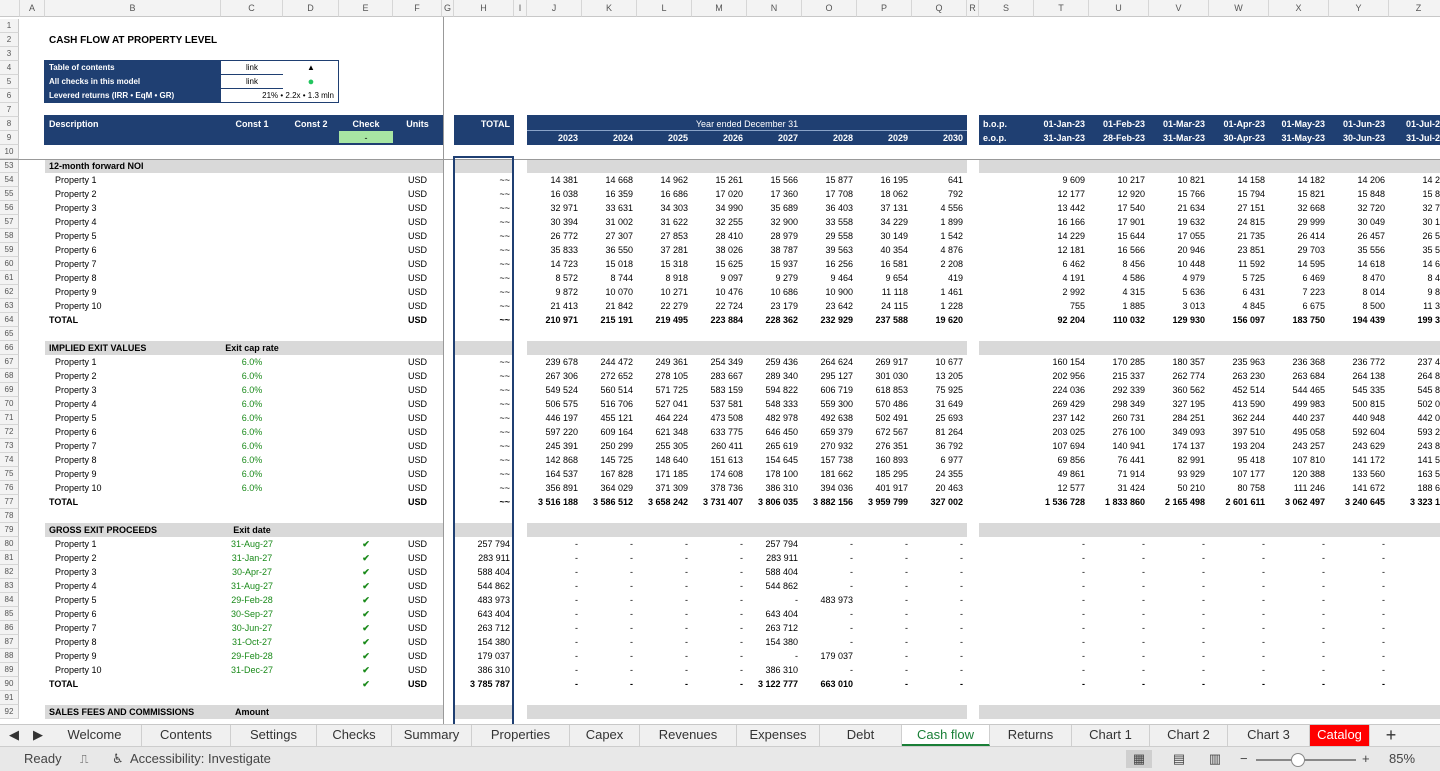 Image resolution: width=1440 pixels, height=771 pixels. Describe the element at coordinates (719, 180) in the screenshot. I see `year-value: 15 261` at that location.